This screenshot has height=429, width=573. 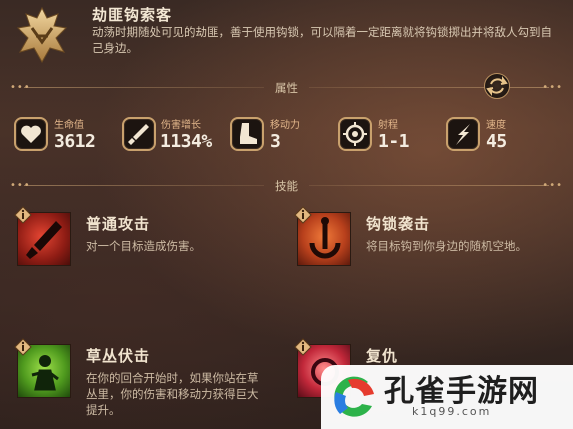 What do you see at coordinates (398, 224) in the screenshot?
I see `skill-name: 钩锁袭击` at bounding box center [398, 224].